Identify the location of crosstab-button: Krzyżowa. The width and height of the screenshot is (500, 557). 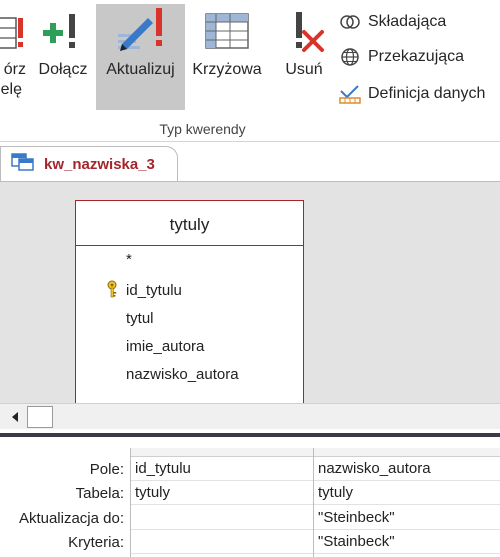
(227, 57).